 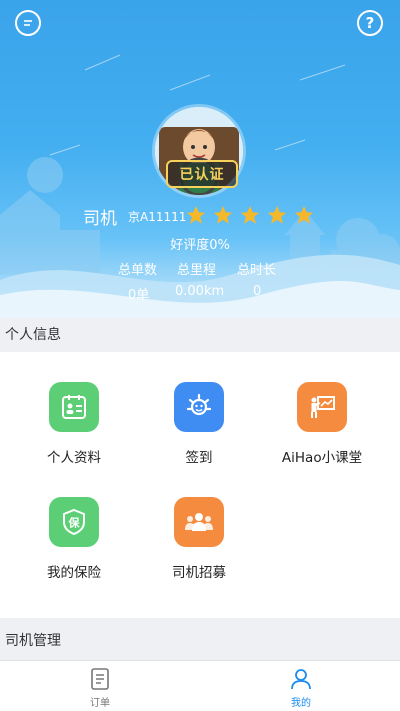 I want to click on svg-text: 保, so click(x=74, y=523).